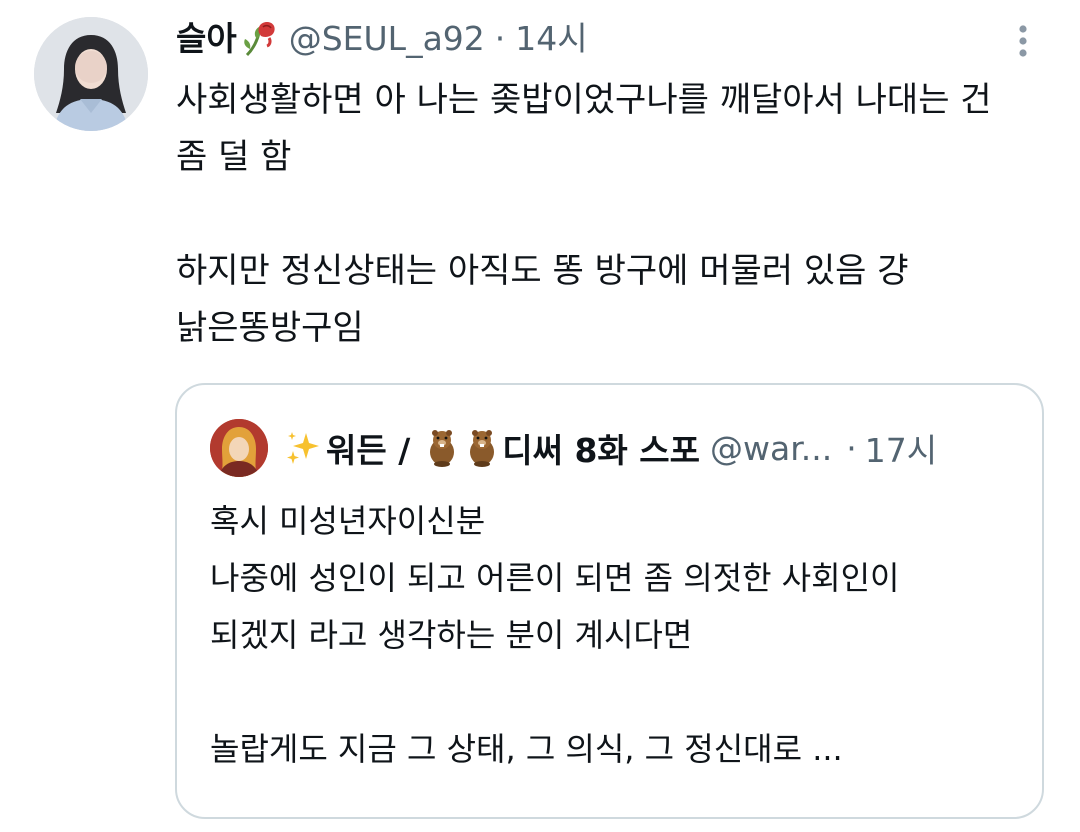 The height and width of the screenshot is (832, 1080). Describe the element at coordinates (451, 635) in the screenshot. I see `quoted-text-line: 되겠지 라고 생각하는 분이 계시다면` at that location.